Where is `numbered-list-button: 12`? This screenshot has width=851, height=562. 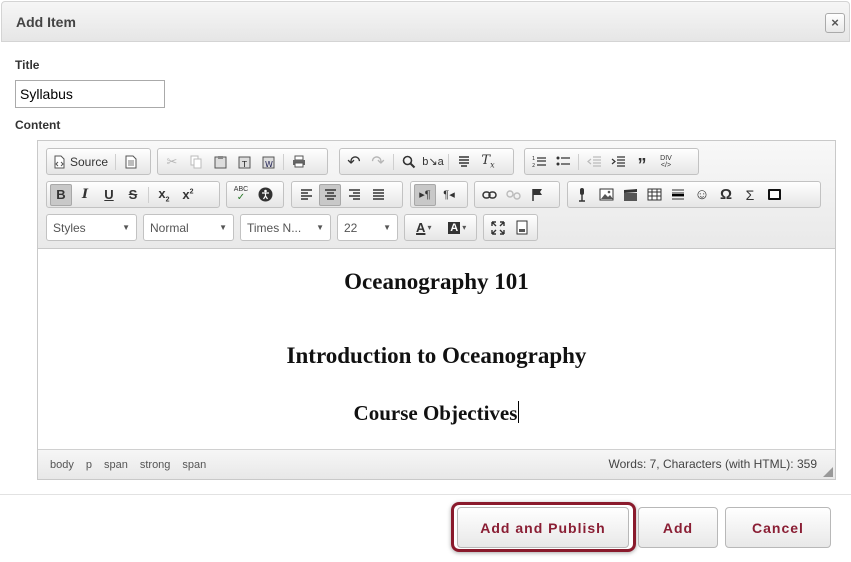
numbered-list-button: 12 is located at coordinates (539, 162).